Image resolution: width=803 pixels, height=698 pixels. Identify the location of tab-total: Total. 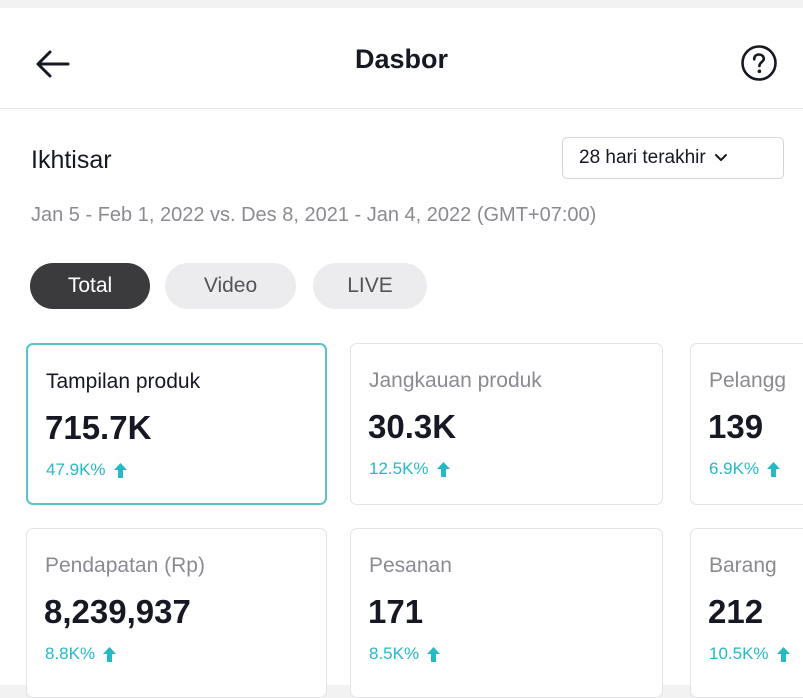
(90, 286).